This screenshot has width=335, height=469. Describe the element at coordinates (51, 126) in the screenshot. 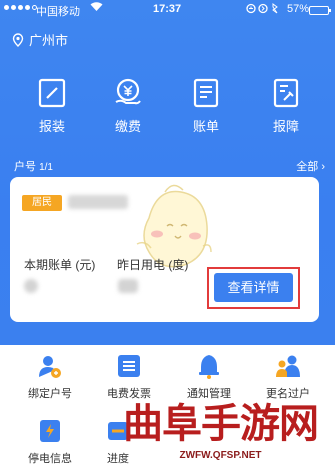

I see `action-label: 报装` at that location.